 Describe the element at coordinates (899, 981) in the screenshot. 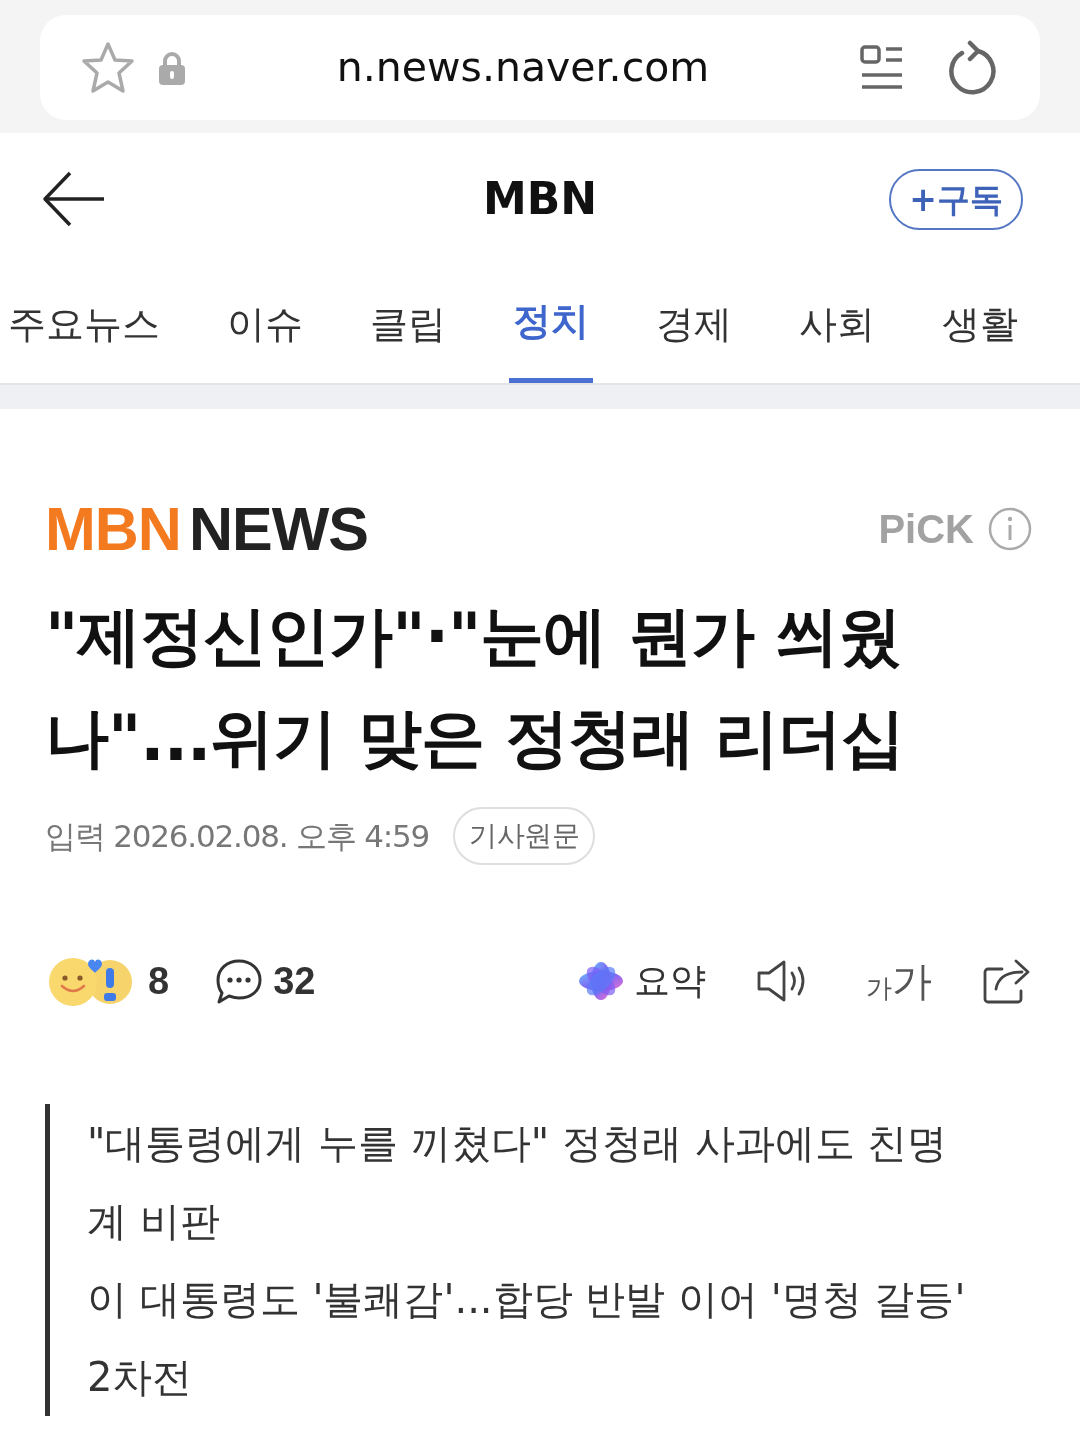

I see `font-size-button: 가가` at that location.